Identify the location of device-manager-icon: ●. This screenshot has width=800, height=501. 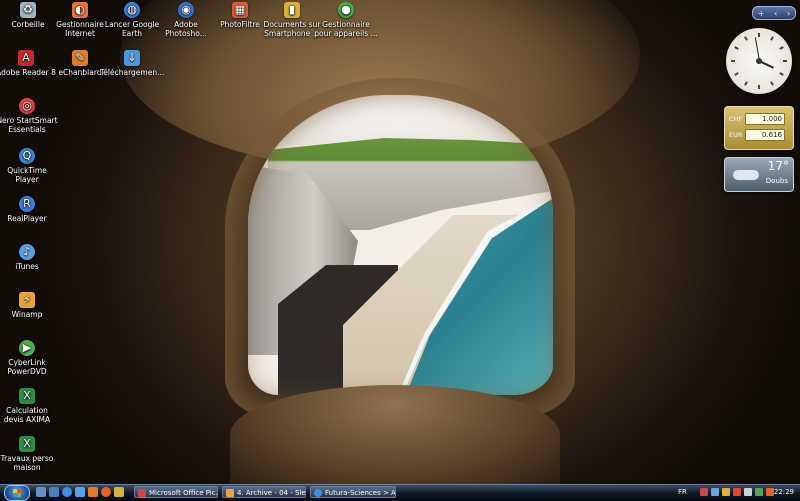
(346, 10).